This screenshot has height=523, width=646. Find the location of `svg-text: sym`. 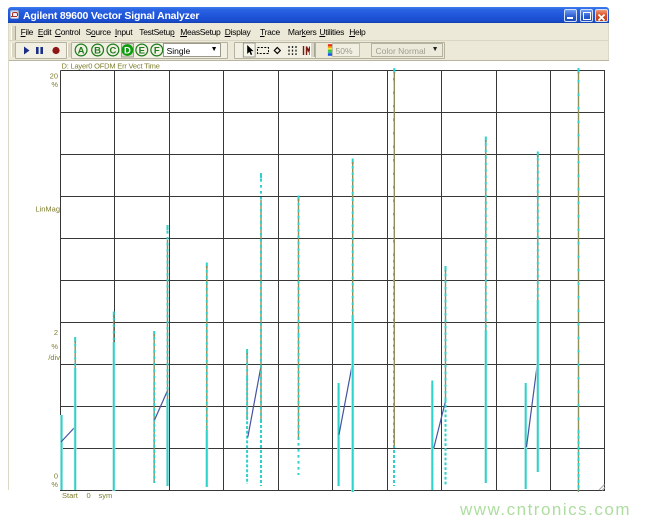

svg-text: sym is located at coordinates (106, 495).